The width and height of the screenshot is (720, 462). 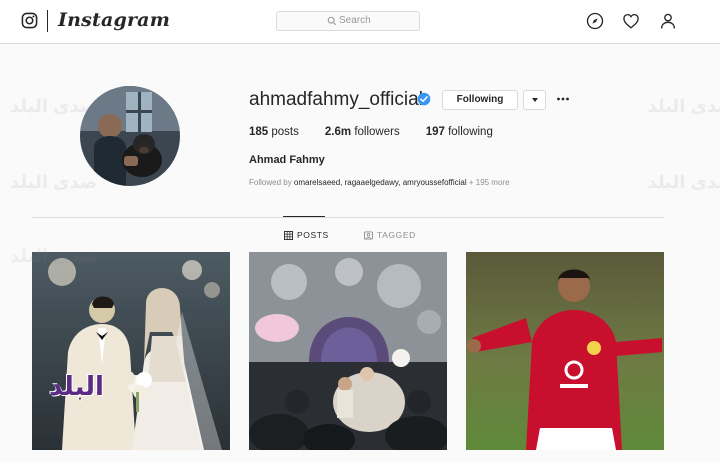 I want to click on profile-person-icon, so click(x=668, y=21).